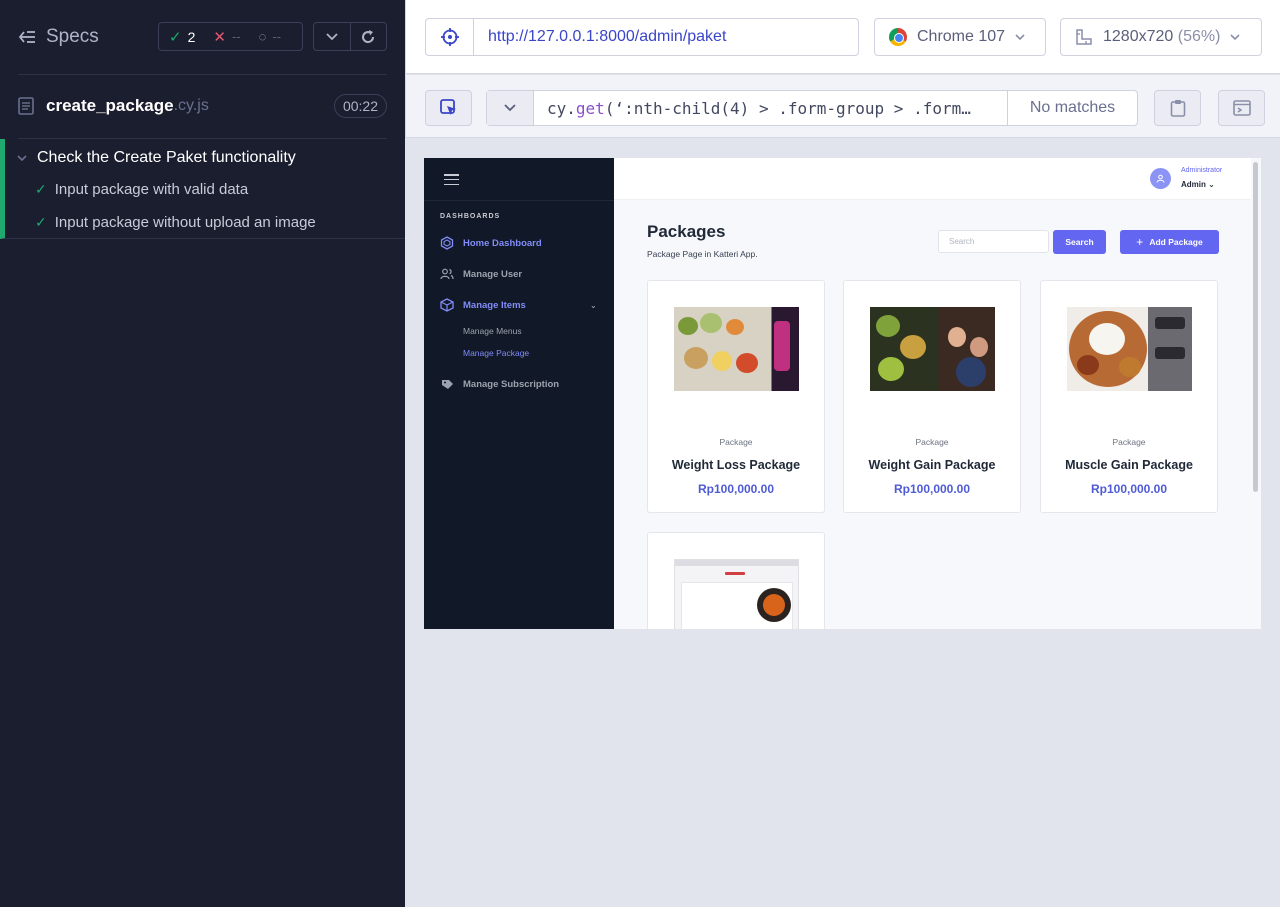 This screenshot has height=907, width=1280. I want to click on print-to-console-button, so click(1241, 108).